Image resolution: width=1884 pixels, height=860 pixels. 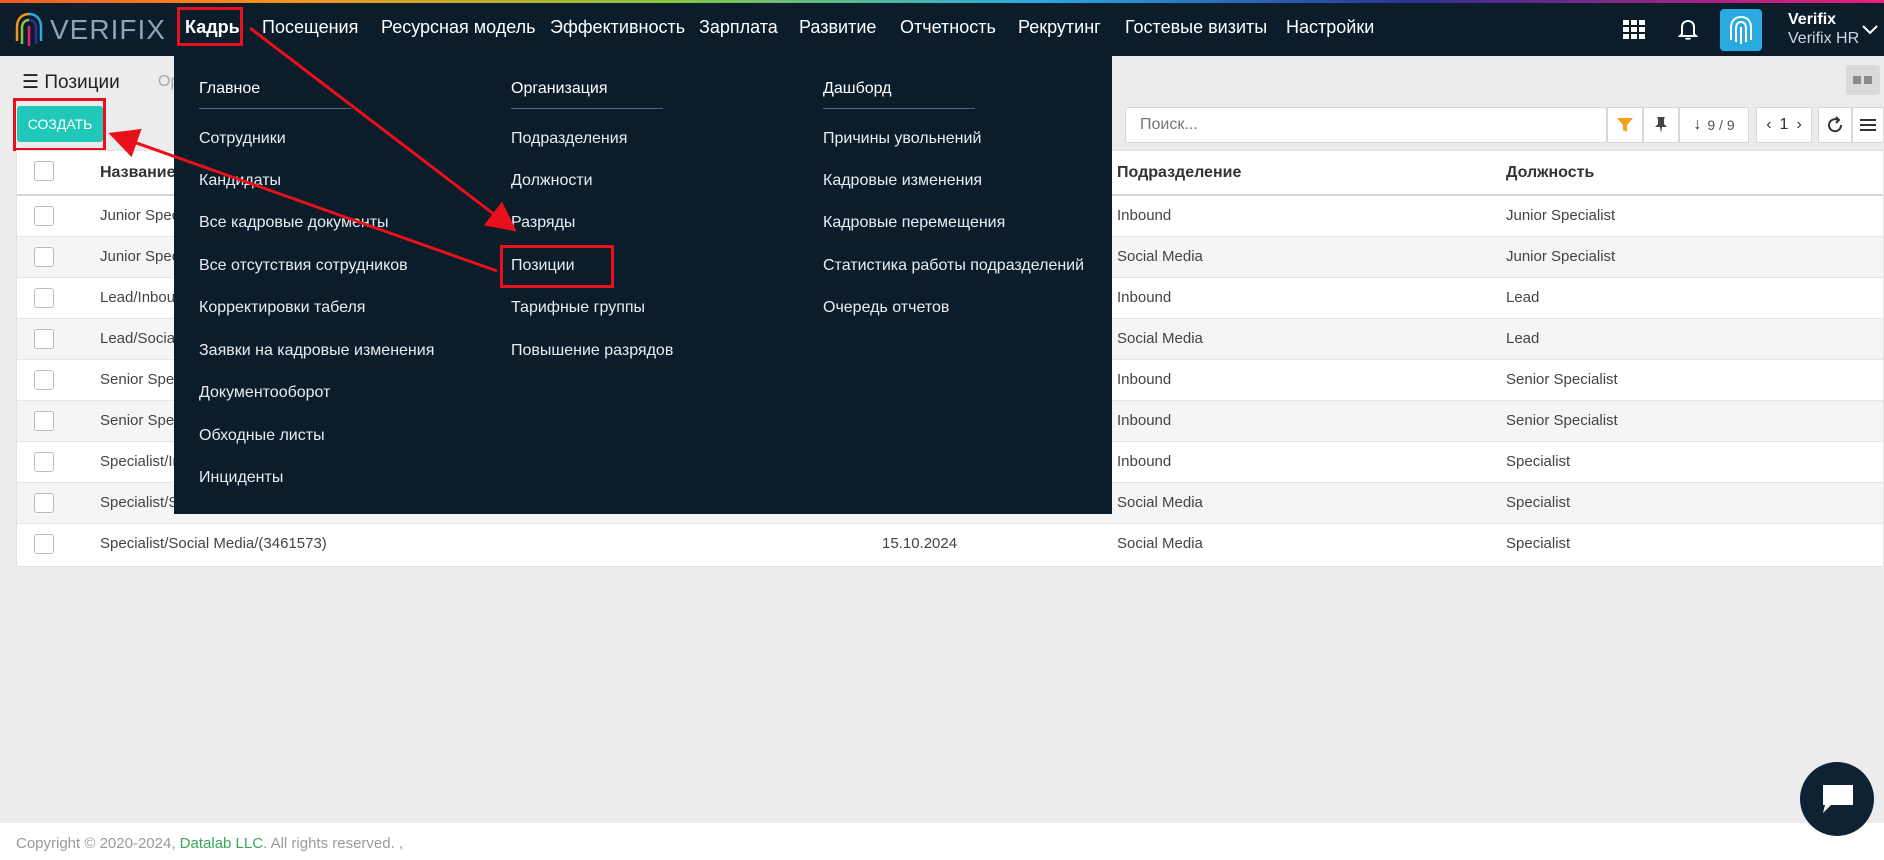 I want to click on menu-item-clearance-sheets: Обходные листы, so click(x=262, y=436).